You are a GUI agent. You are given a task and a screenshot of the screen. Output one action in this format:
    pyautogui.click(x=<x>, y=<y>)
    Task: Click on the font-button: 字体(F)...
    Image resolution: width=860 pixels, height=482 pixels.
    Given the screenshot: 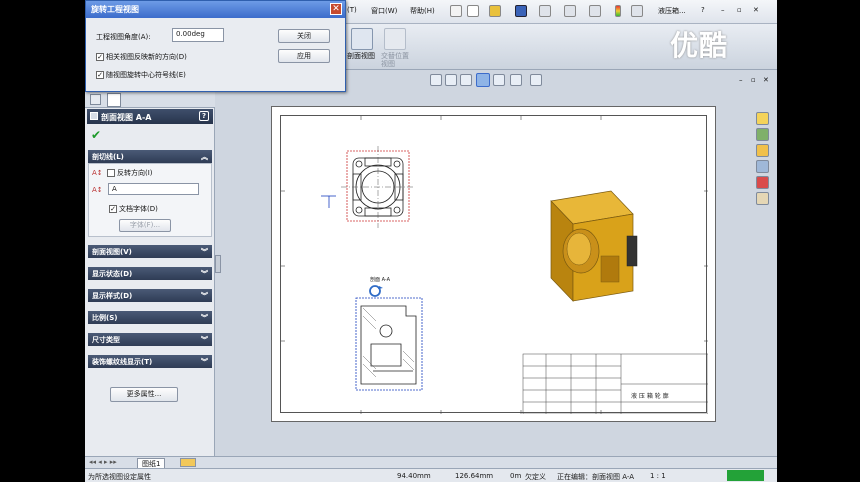 What is the action you would take?
    pyautogui.click(x=145, y=225)
    